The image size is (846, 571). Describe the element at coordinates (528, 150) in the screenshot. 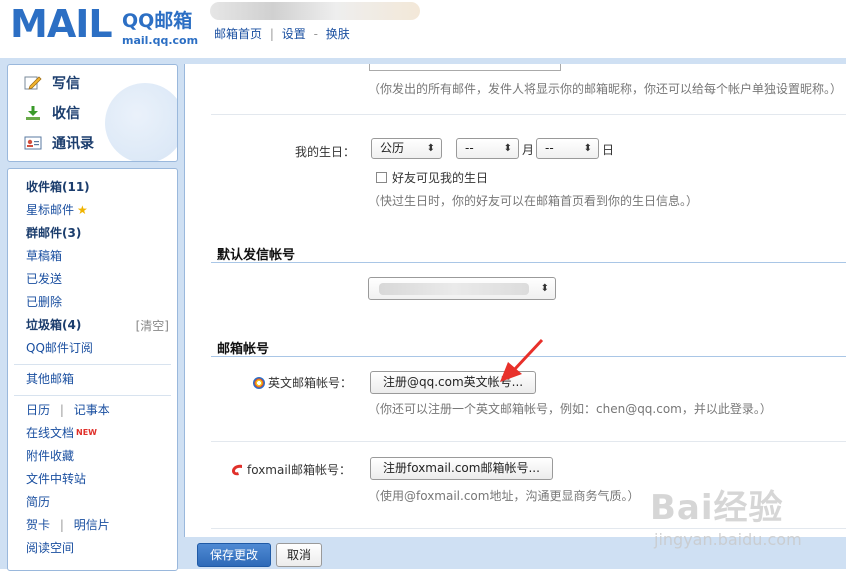

I see `month-unit: 月` at that location.